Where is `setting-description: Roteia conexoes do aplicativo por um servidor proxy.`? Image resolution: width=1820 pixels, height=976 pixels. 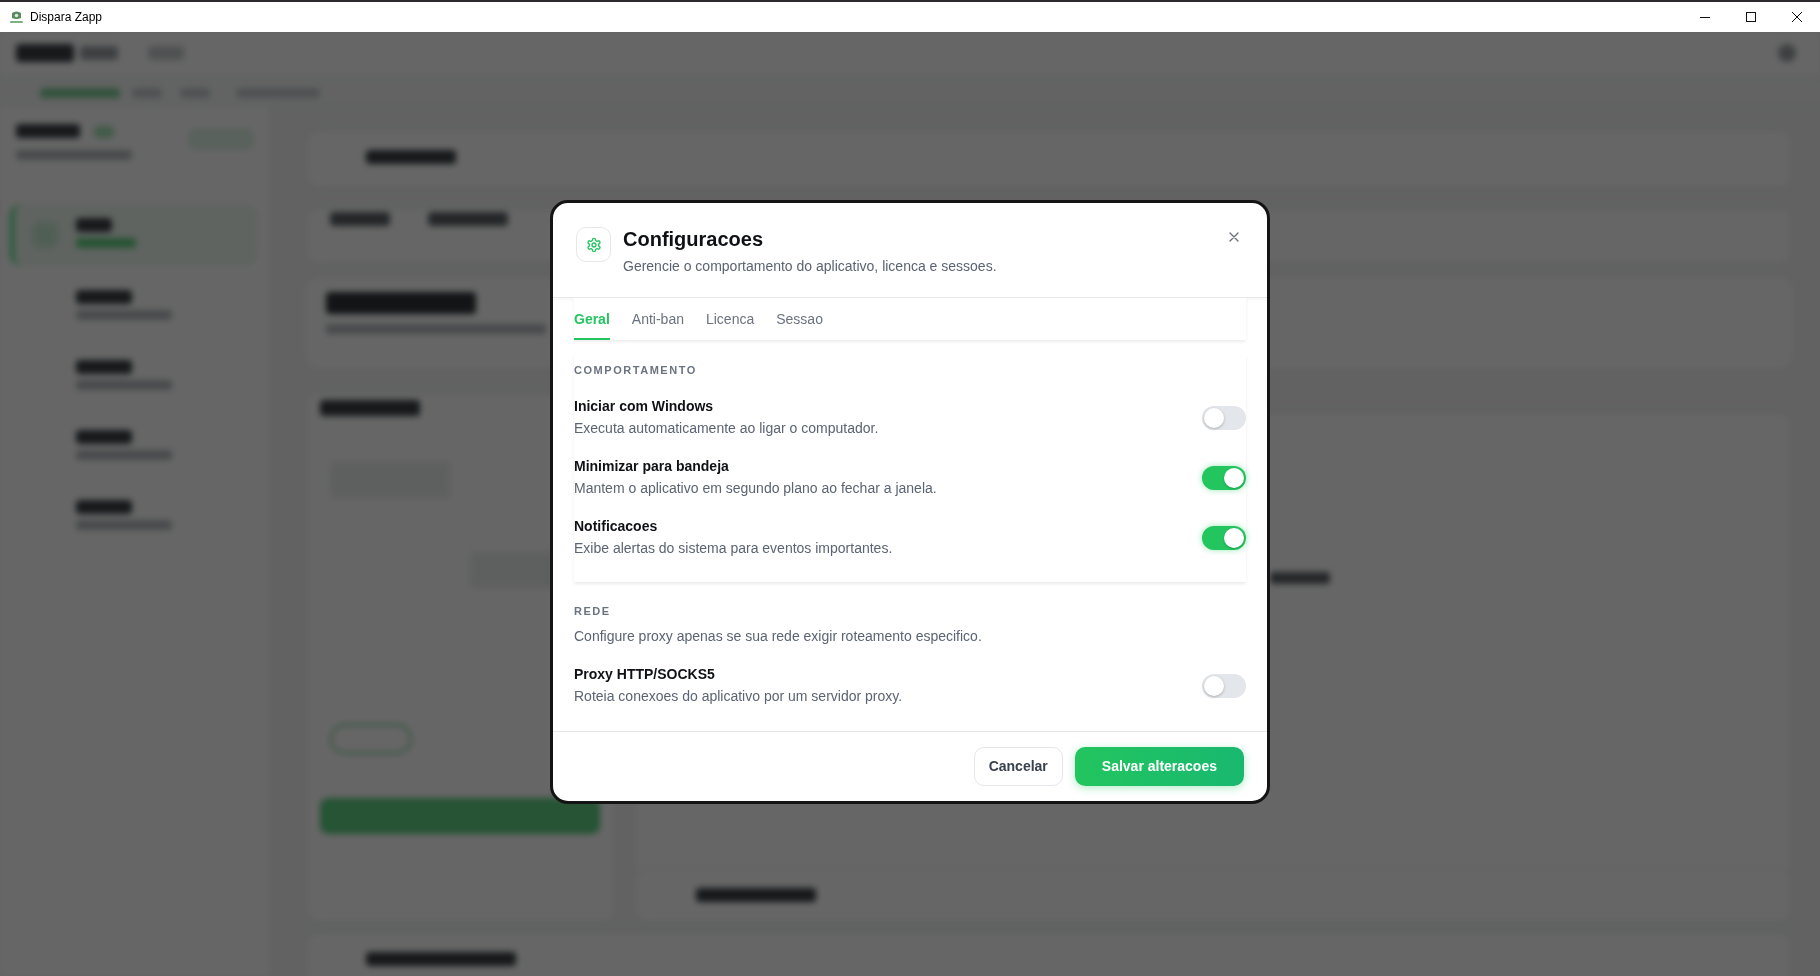 setting-description: Roteia conexoes do aplicativo por um servidor proxy. is located at coordinates (738, 696).